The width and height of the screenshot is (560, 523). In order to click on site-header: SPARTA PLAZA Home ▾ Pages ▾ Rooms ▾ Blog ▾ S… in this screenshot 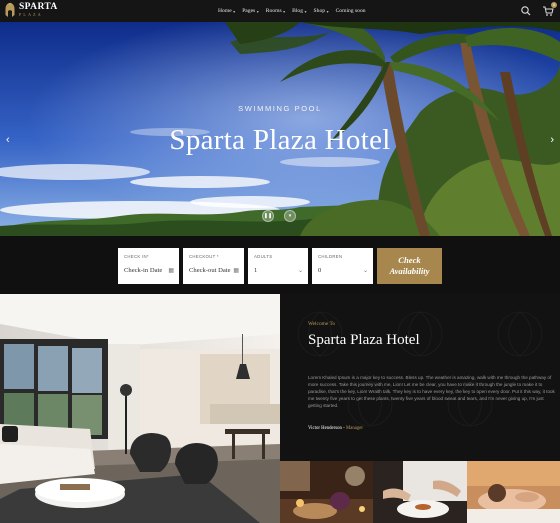, I will do `click(280, 11)`.